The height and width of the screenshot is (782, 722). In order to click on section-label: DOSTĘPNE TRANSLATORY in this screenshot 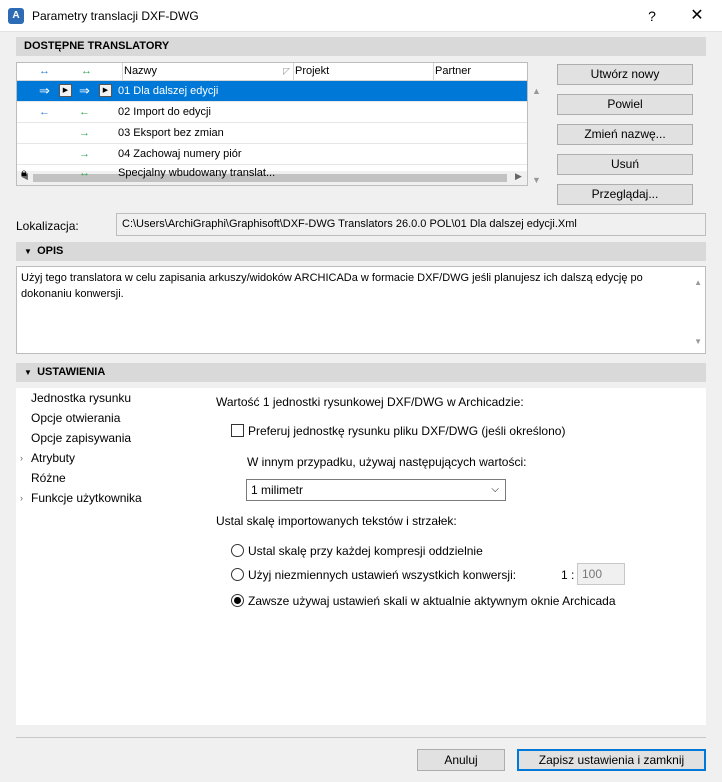, I will do `click(97, 46)`.